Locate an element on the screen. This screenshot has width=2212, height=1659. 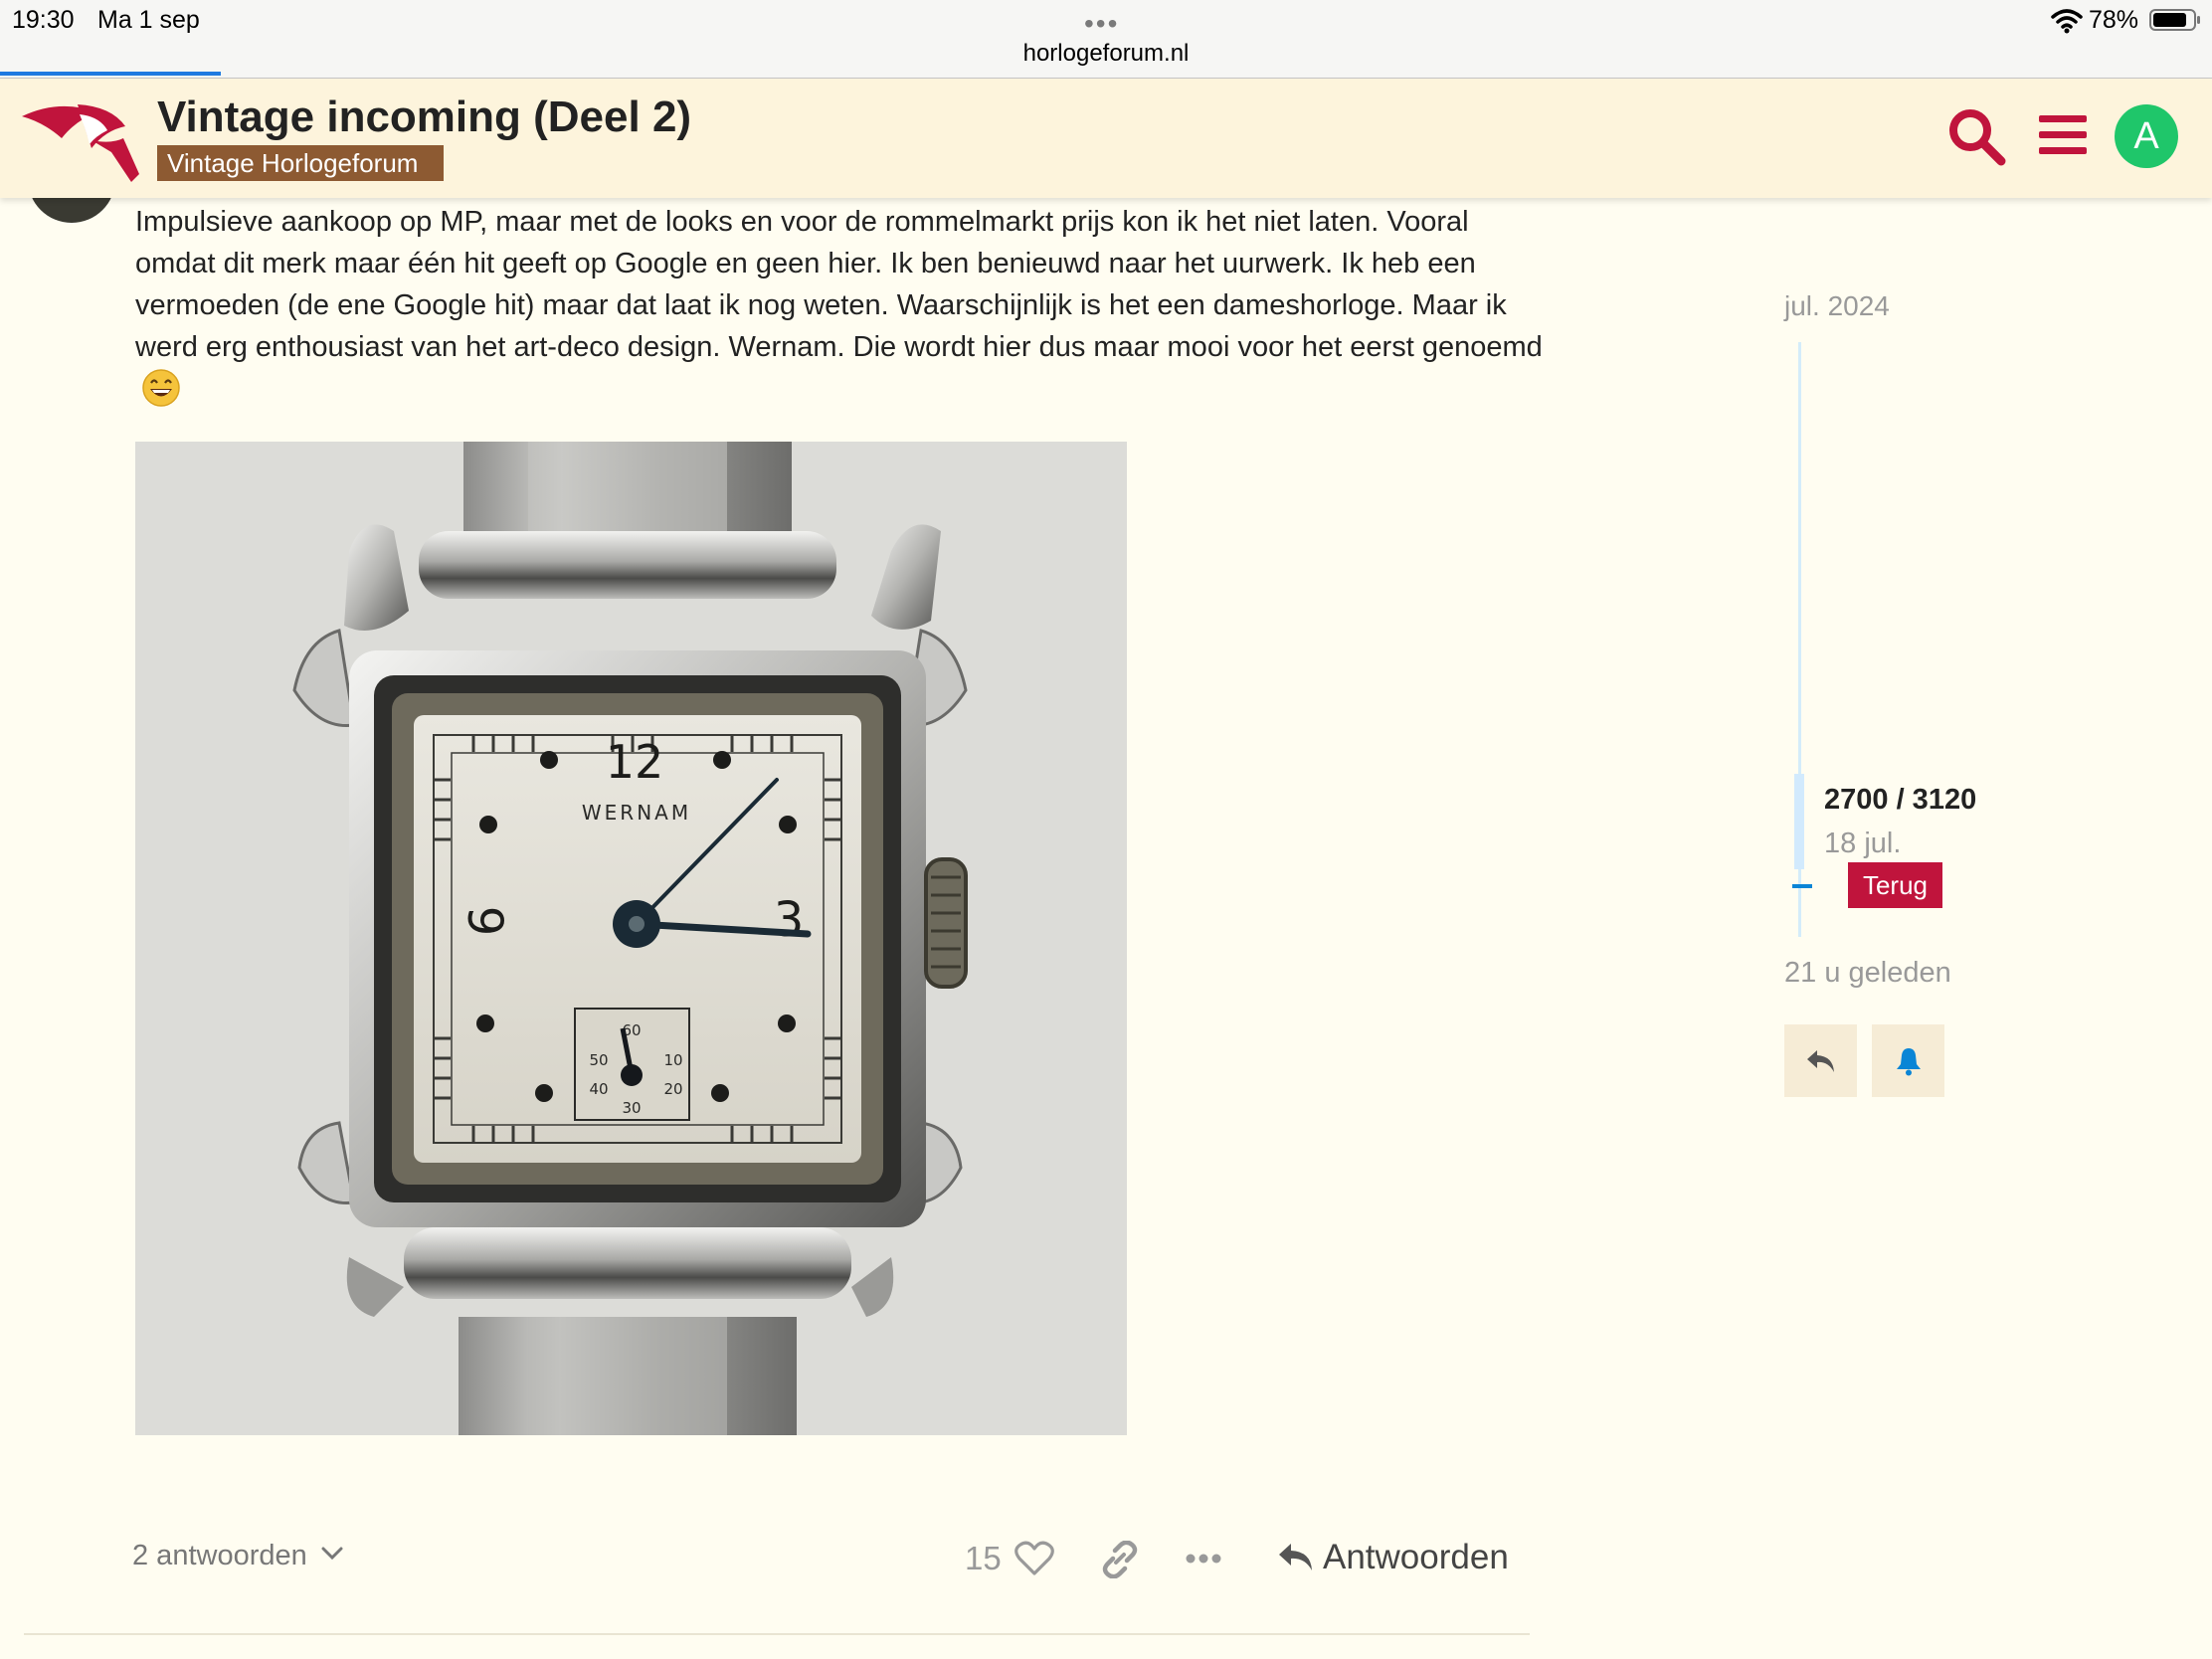
logo-icon is located at coordinates (82, 139).